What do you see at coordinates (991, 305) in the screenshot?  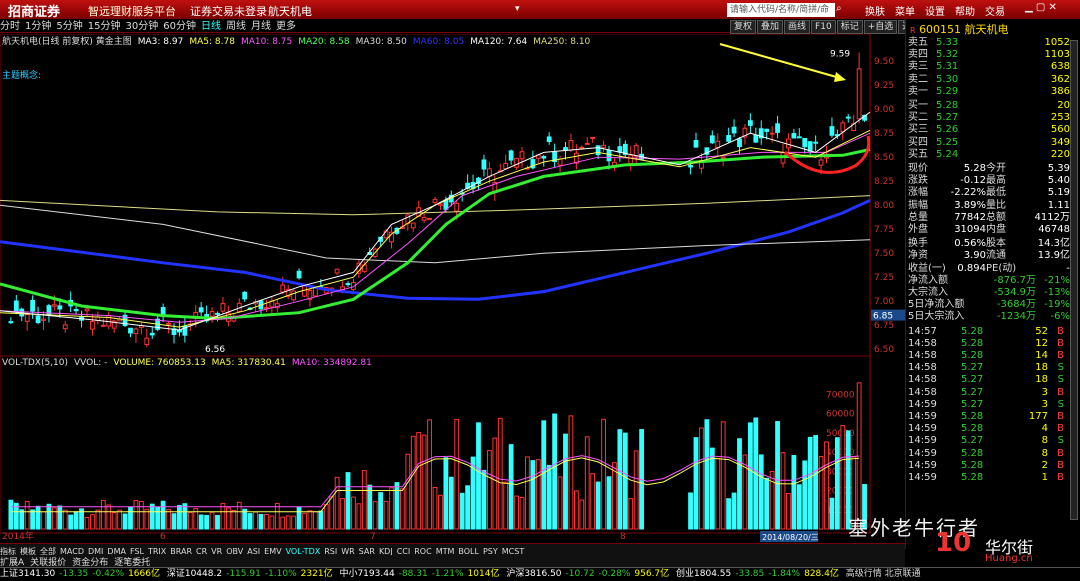 I see `flow-row: 5日净流入额 -3684万 -19%` at bounding box center [991, 305].